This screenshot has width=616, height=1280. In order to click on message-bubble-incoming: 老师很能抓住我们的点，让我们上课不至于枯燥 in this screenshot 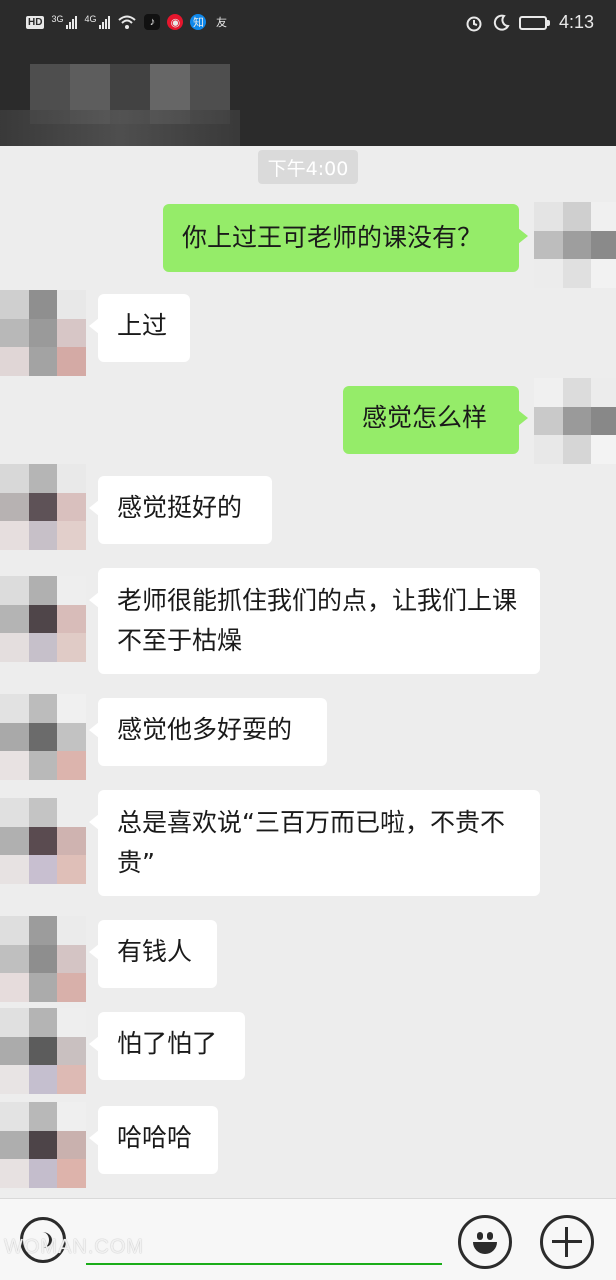, I will do `click(314, 621)`.